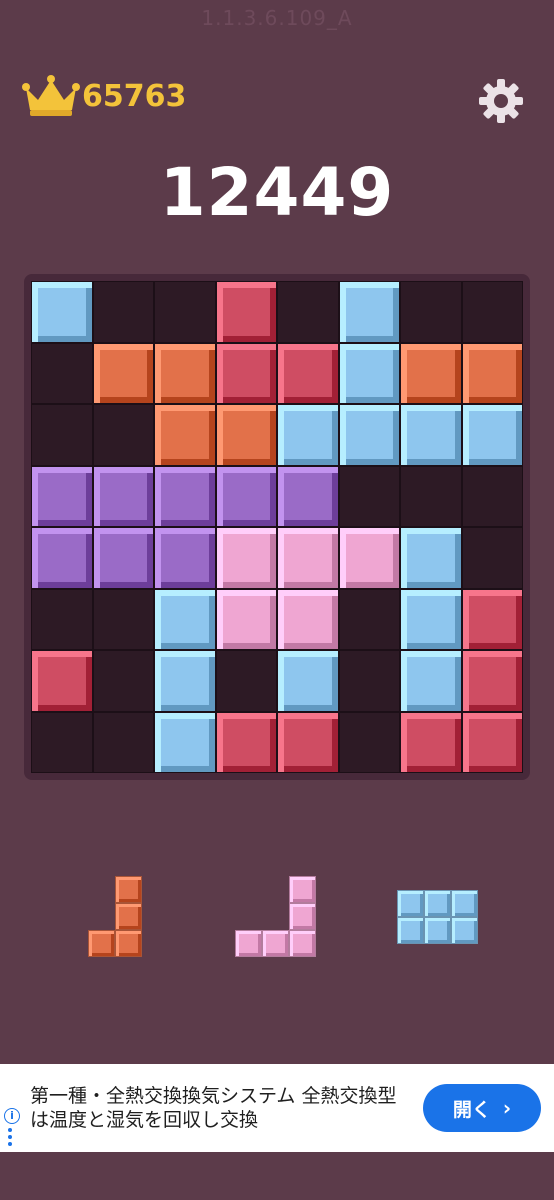 The image size is (554, 1200). I want to click on version-label: 1.1.3.6.109_A, so click(277, 18).